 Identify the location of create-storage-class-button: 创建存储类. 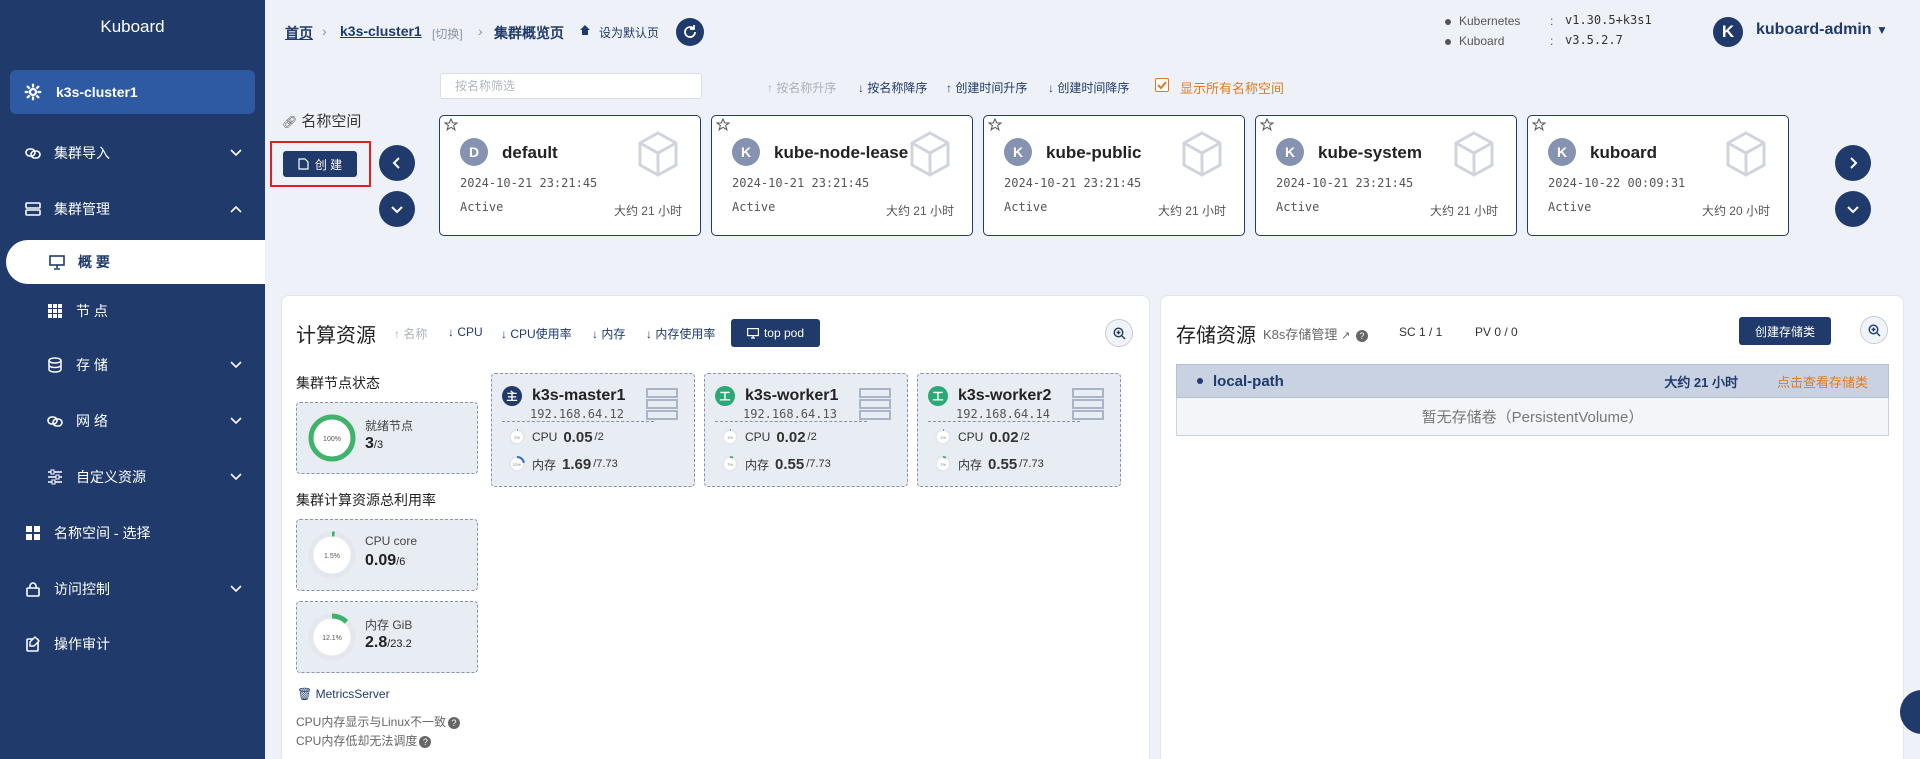
(1785, 331).